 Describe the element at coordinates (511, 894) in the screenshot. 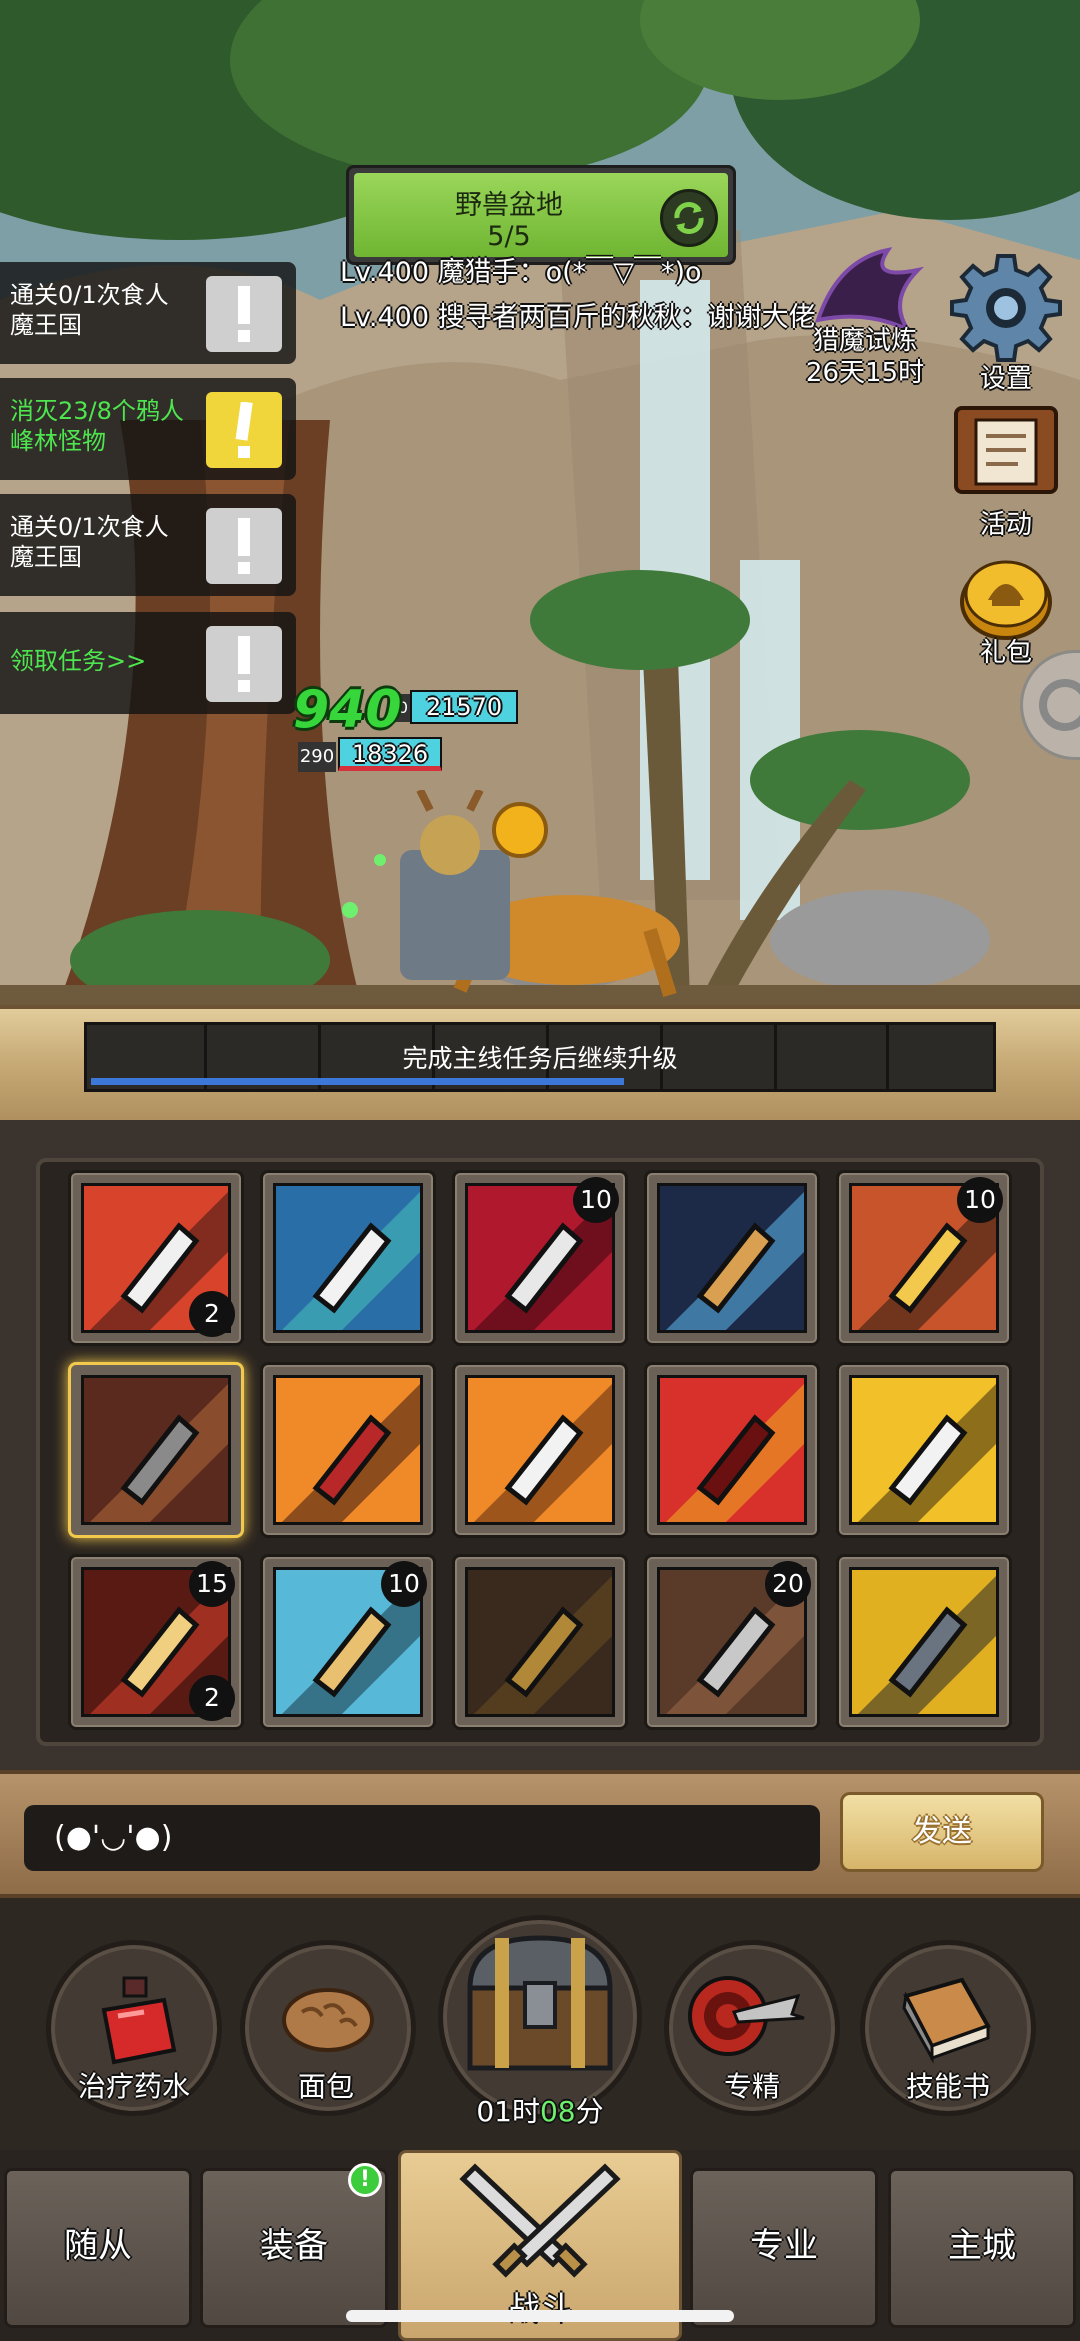

I see `hero-sprite` at that location.